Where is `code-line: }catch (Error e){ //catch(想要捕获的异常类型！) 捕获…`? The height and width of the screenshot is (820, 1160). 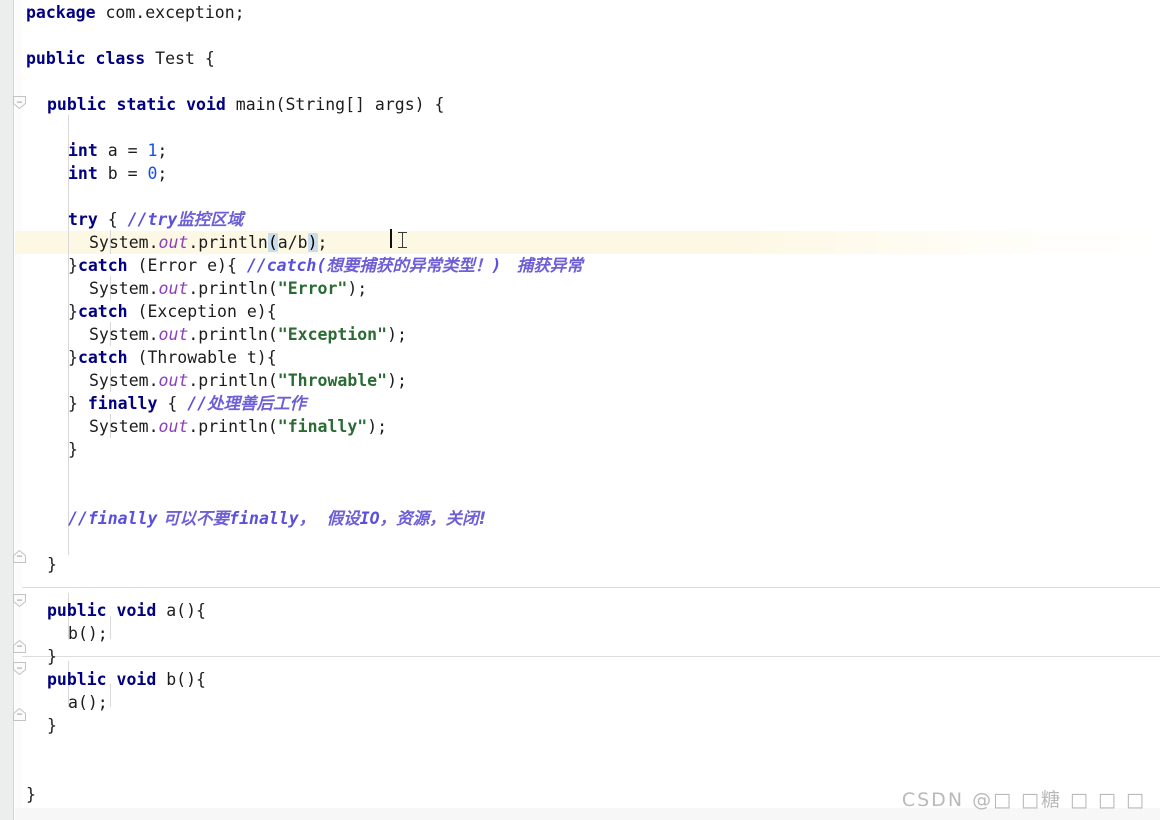 code-line: }catch (Error e){ //catch(想要捕获的异常类型！) 捕获… is located at coordinates (325, 265).